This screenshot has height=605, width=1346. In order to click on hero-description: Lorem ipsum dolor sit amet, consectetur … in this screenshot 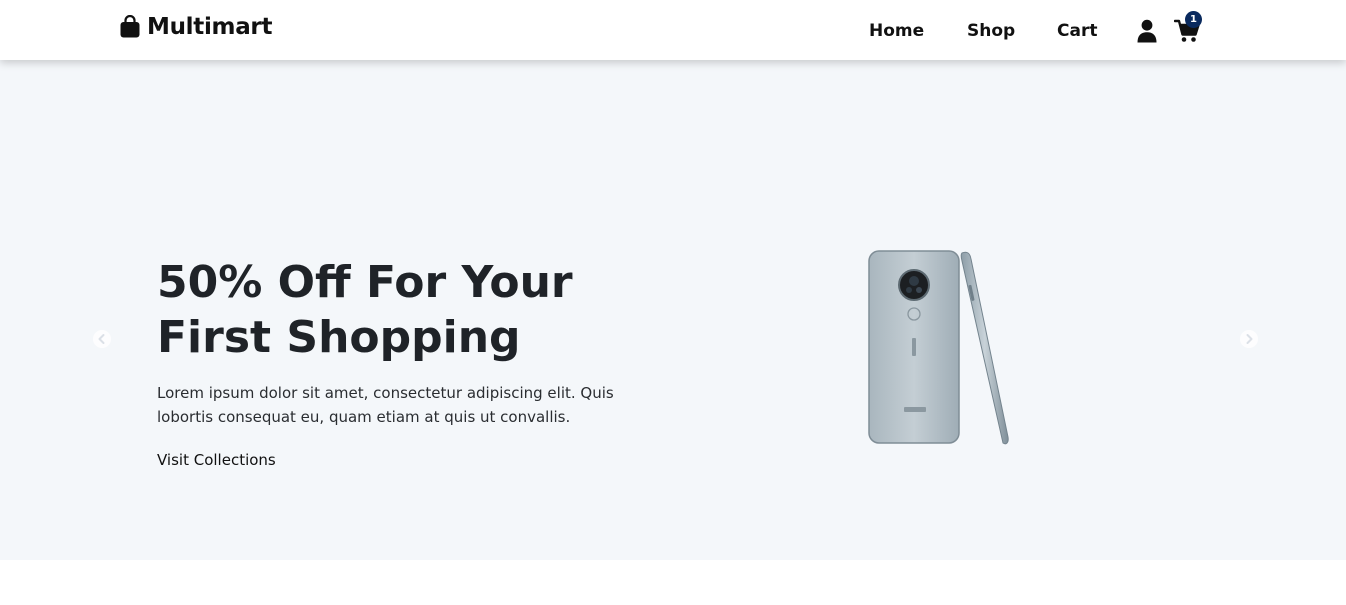, I will do `click(385, 405)`.